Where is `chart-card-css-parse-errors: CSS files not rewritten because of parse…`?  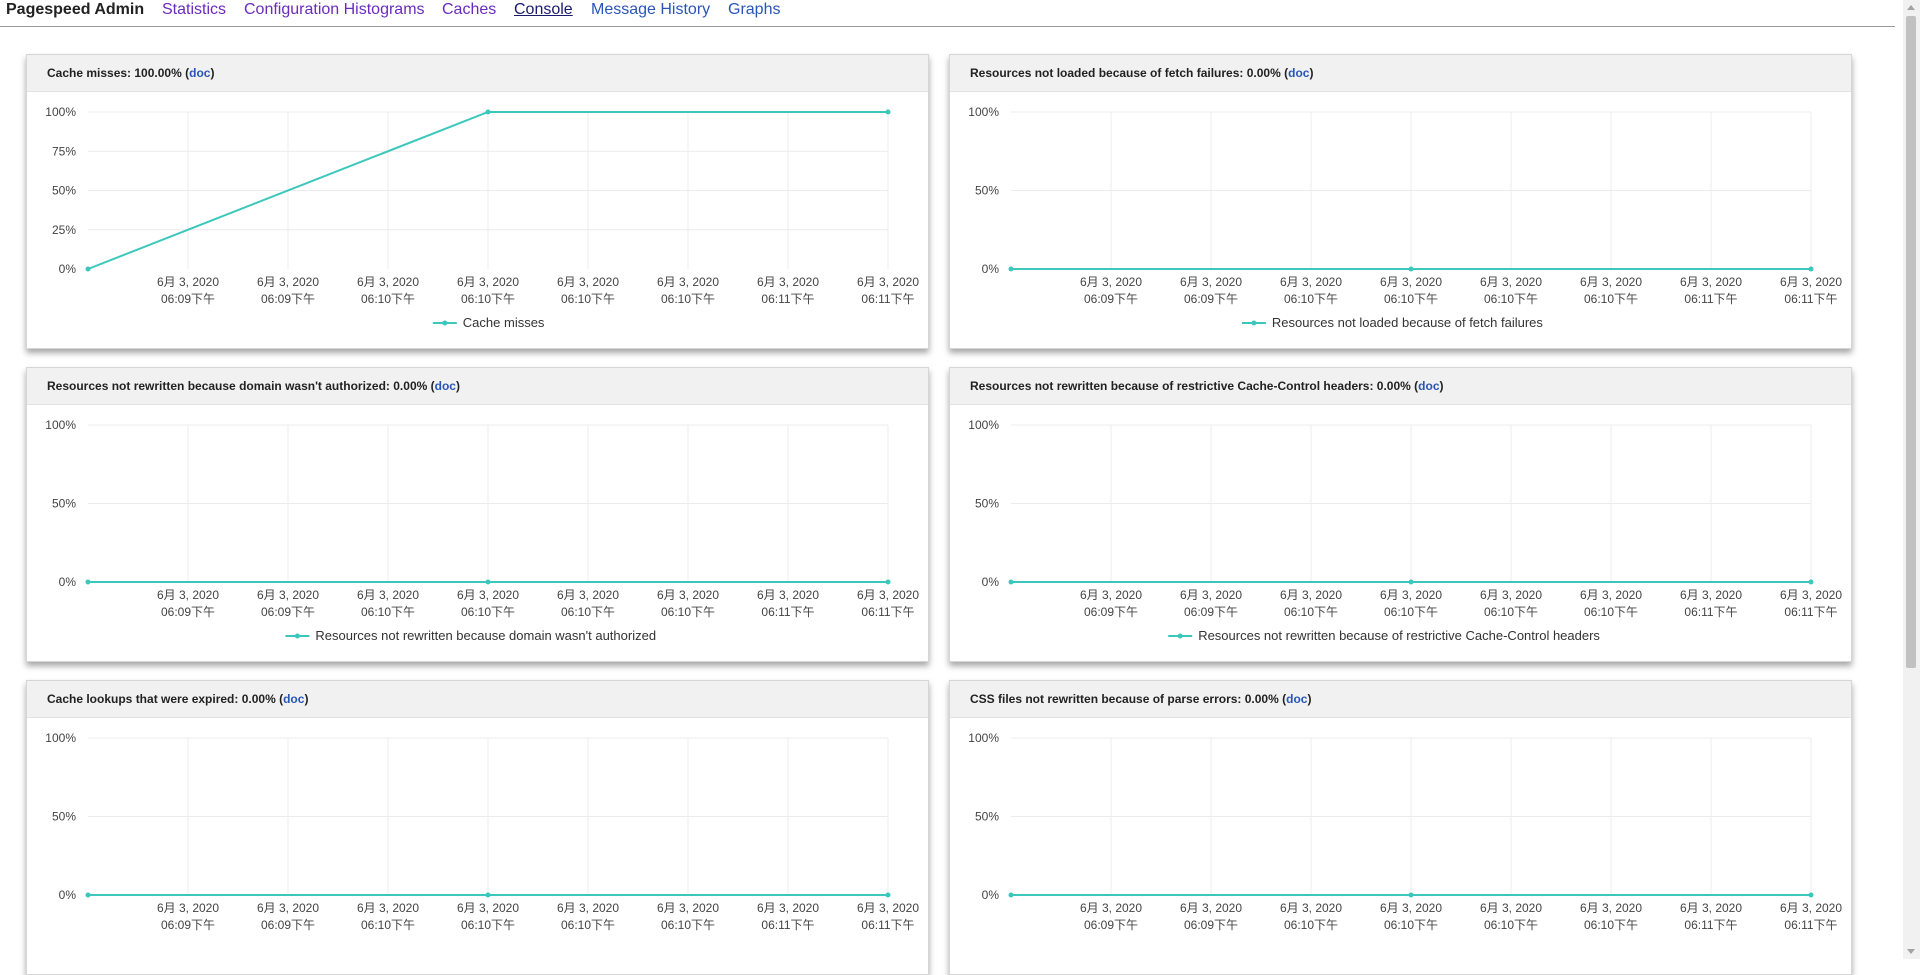
chart-card-css-parse-errors: CSS files not rewritten because of parse… is located at coordinates (1400, 827).